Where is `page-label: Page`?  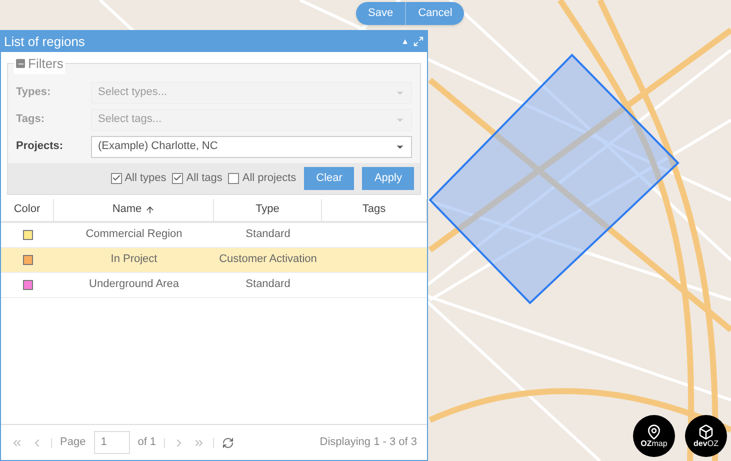 page-label: Page is located at coordinates (73, 442).